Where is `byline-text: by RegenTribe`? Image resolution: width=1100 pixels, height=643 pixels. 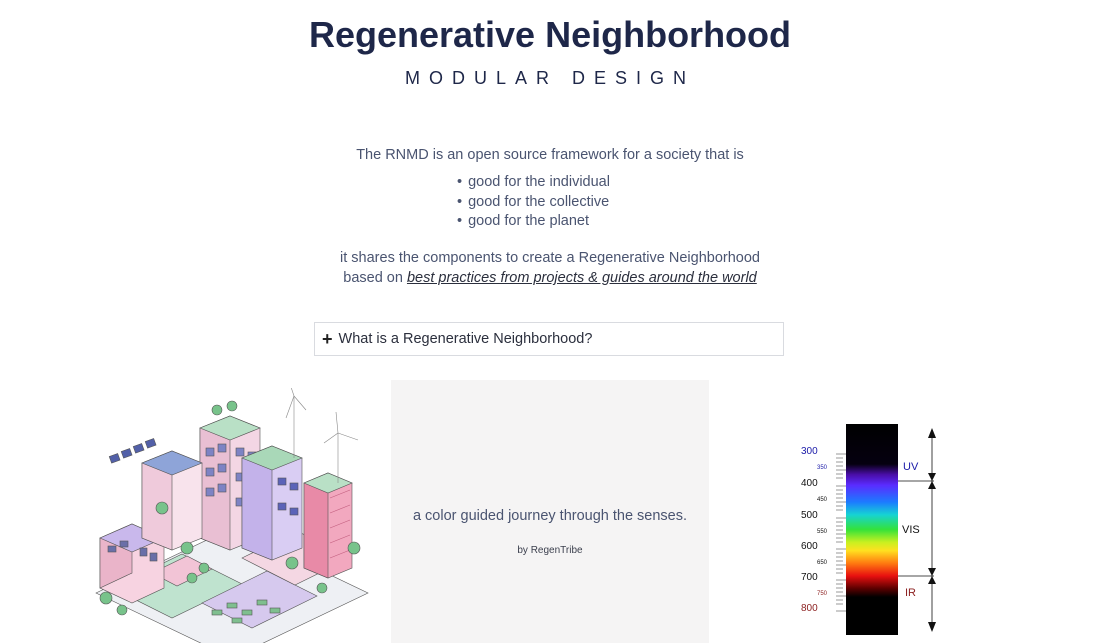
byline-text: by RegenTribe is located at coordinates (550, 550).